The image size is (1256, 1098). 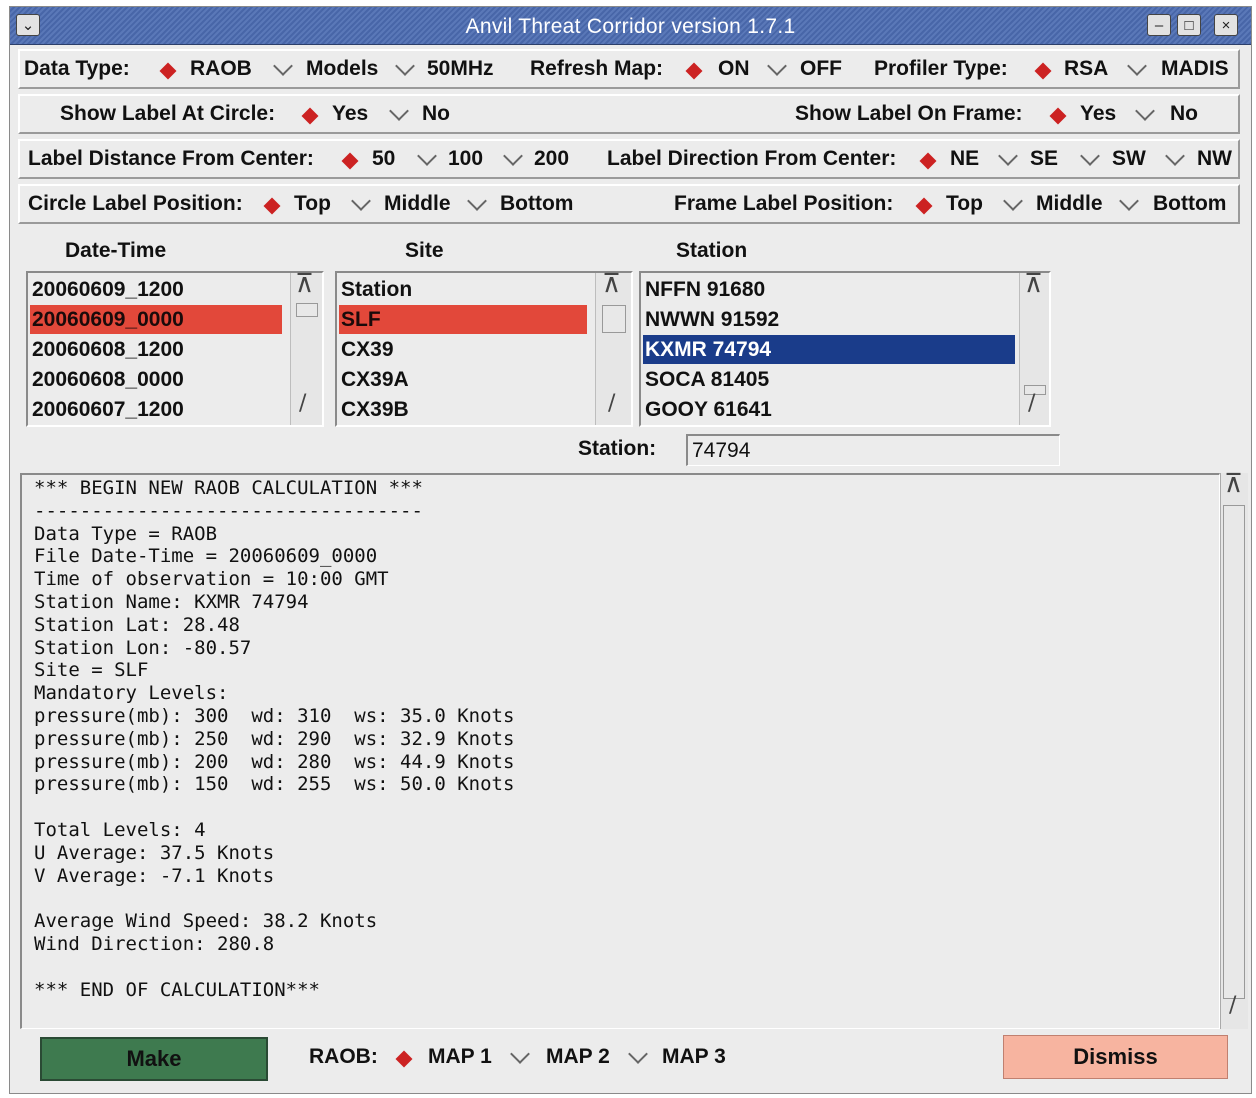 I want to click on label-direction-se-option: SE, so click(x=1044, y=159).